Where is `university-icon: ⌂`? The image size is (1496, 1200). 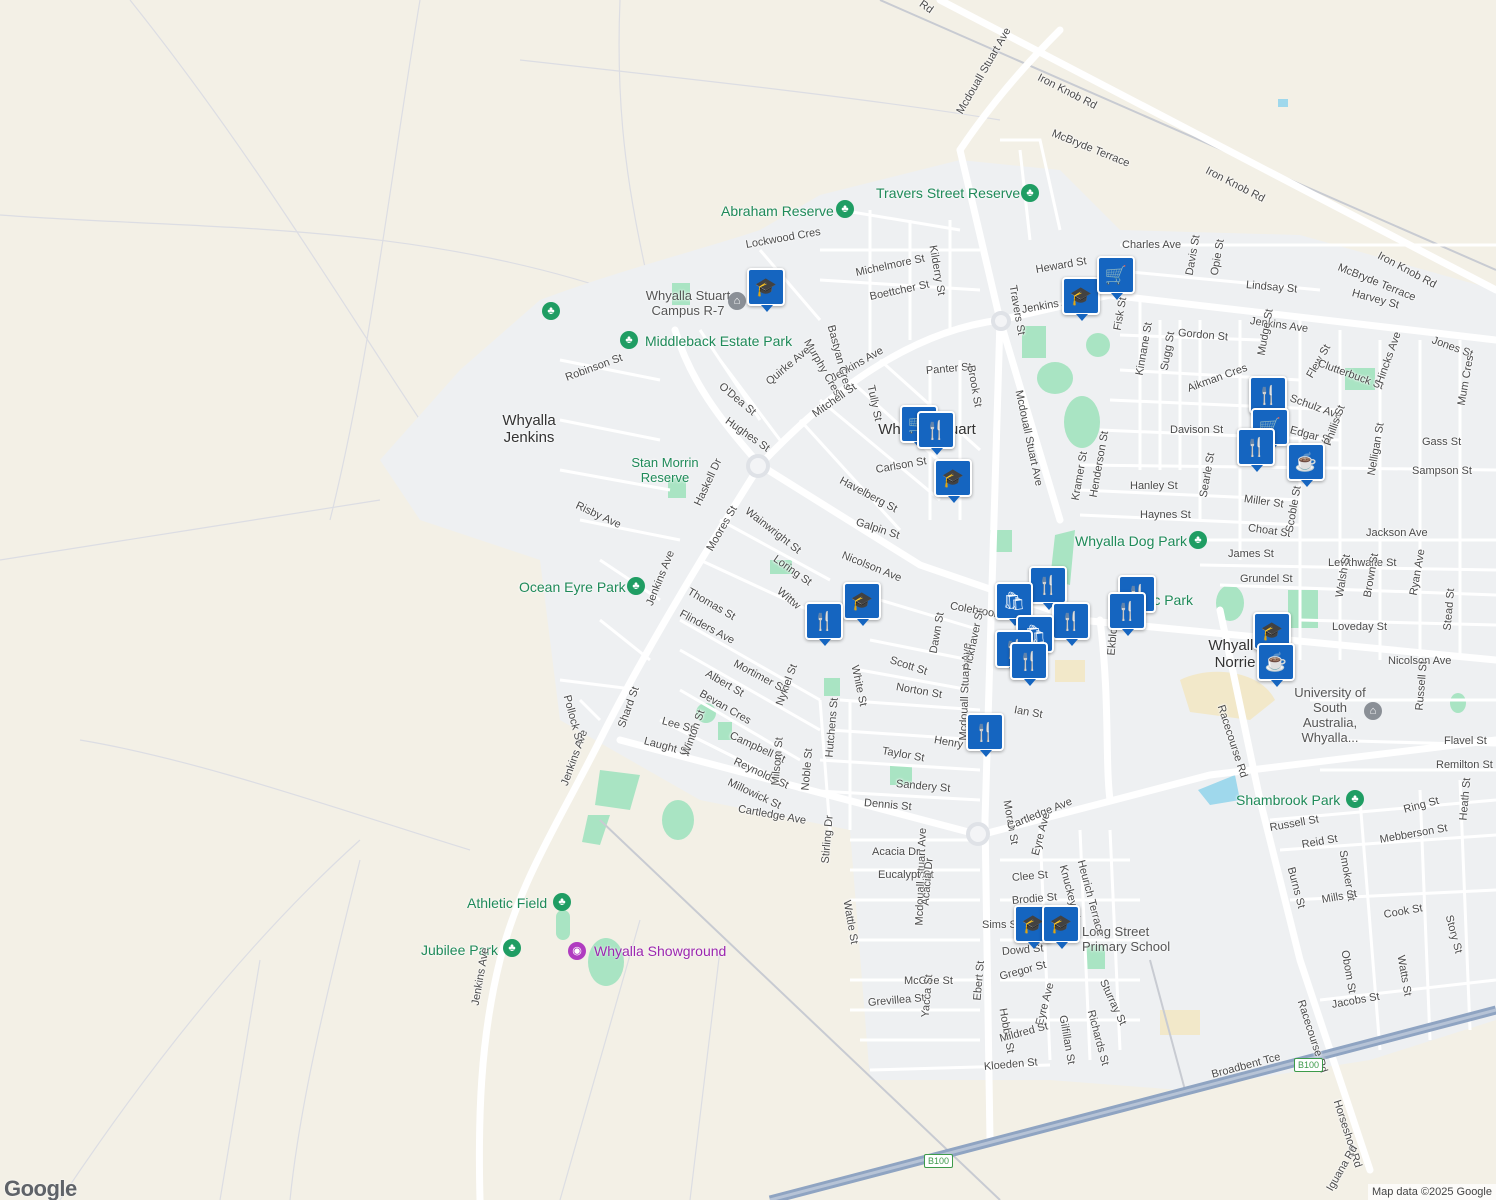
university-icon: ⌂ is located at coordinates (1373, 711).